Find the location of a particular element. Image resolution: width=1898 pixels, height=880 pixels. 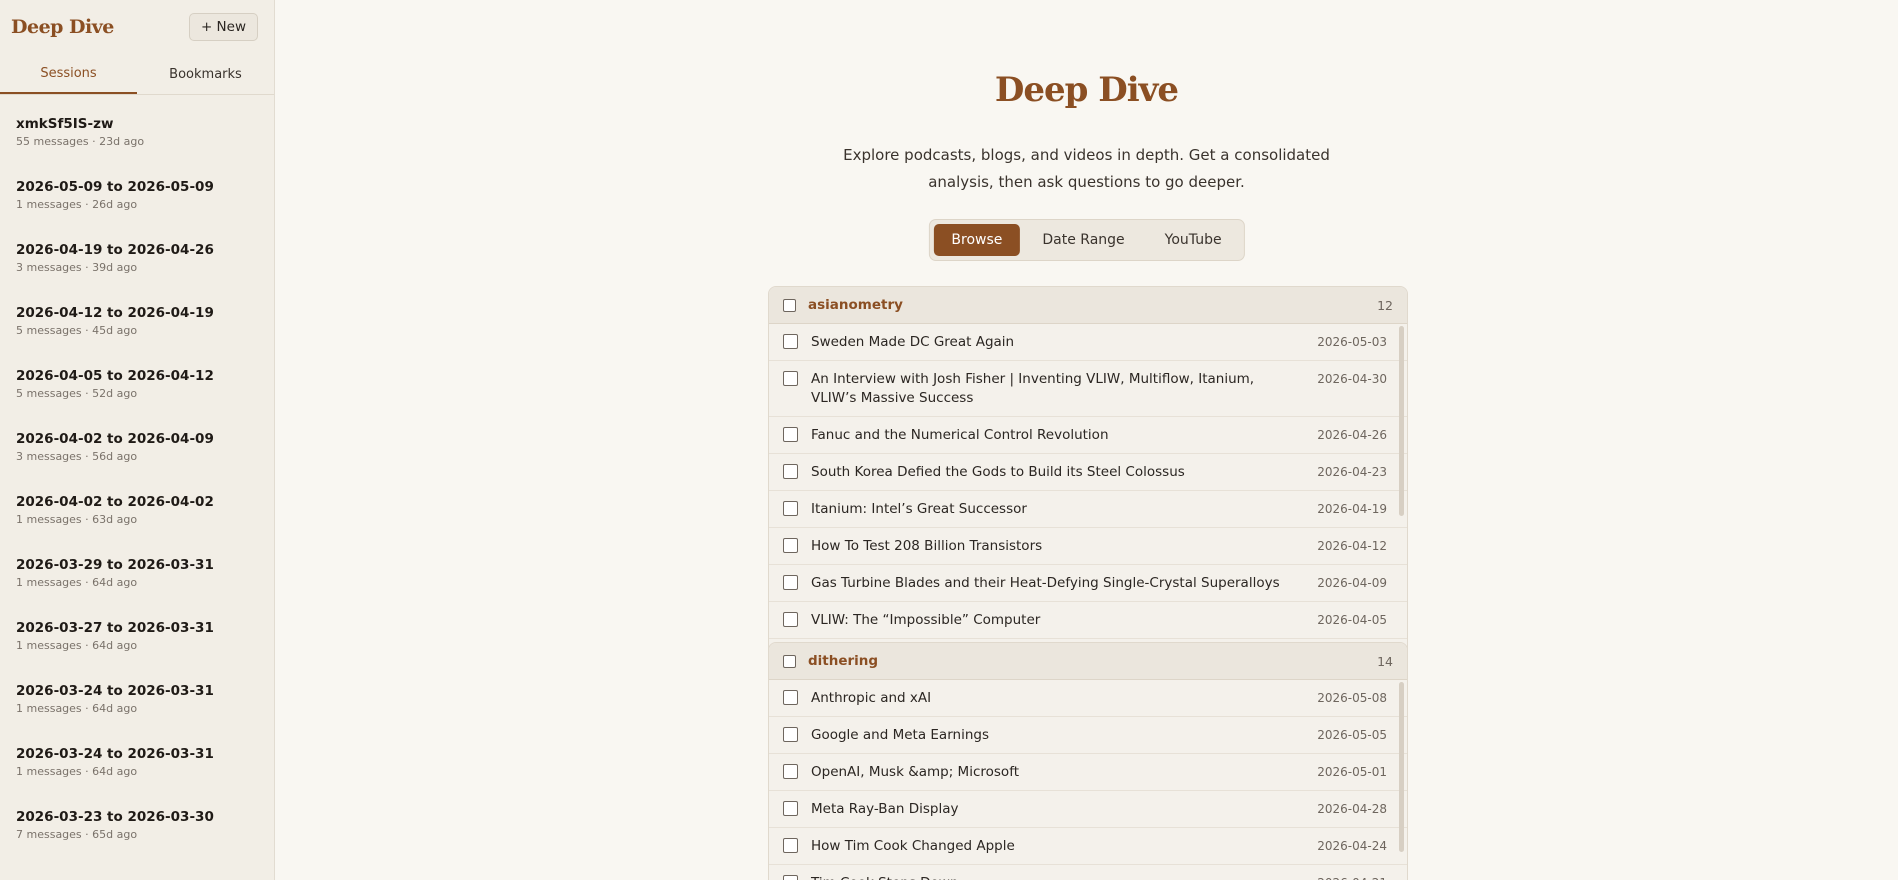

episode-row: OpenAI, Musk &amp; Microsoft 2026-05-01 is located at coordinates (1088, 772).